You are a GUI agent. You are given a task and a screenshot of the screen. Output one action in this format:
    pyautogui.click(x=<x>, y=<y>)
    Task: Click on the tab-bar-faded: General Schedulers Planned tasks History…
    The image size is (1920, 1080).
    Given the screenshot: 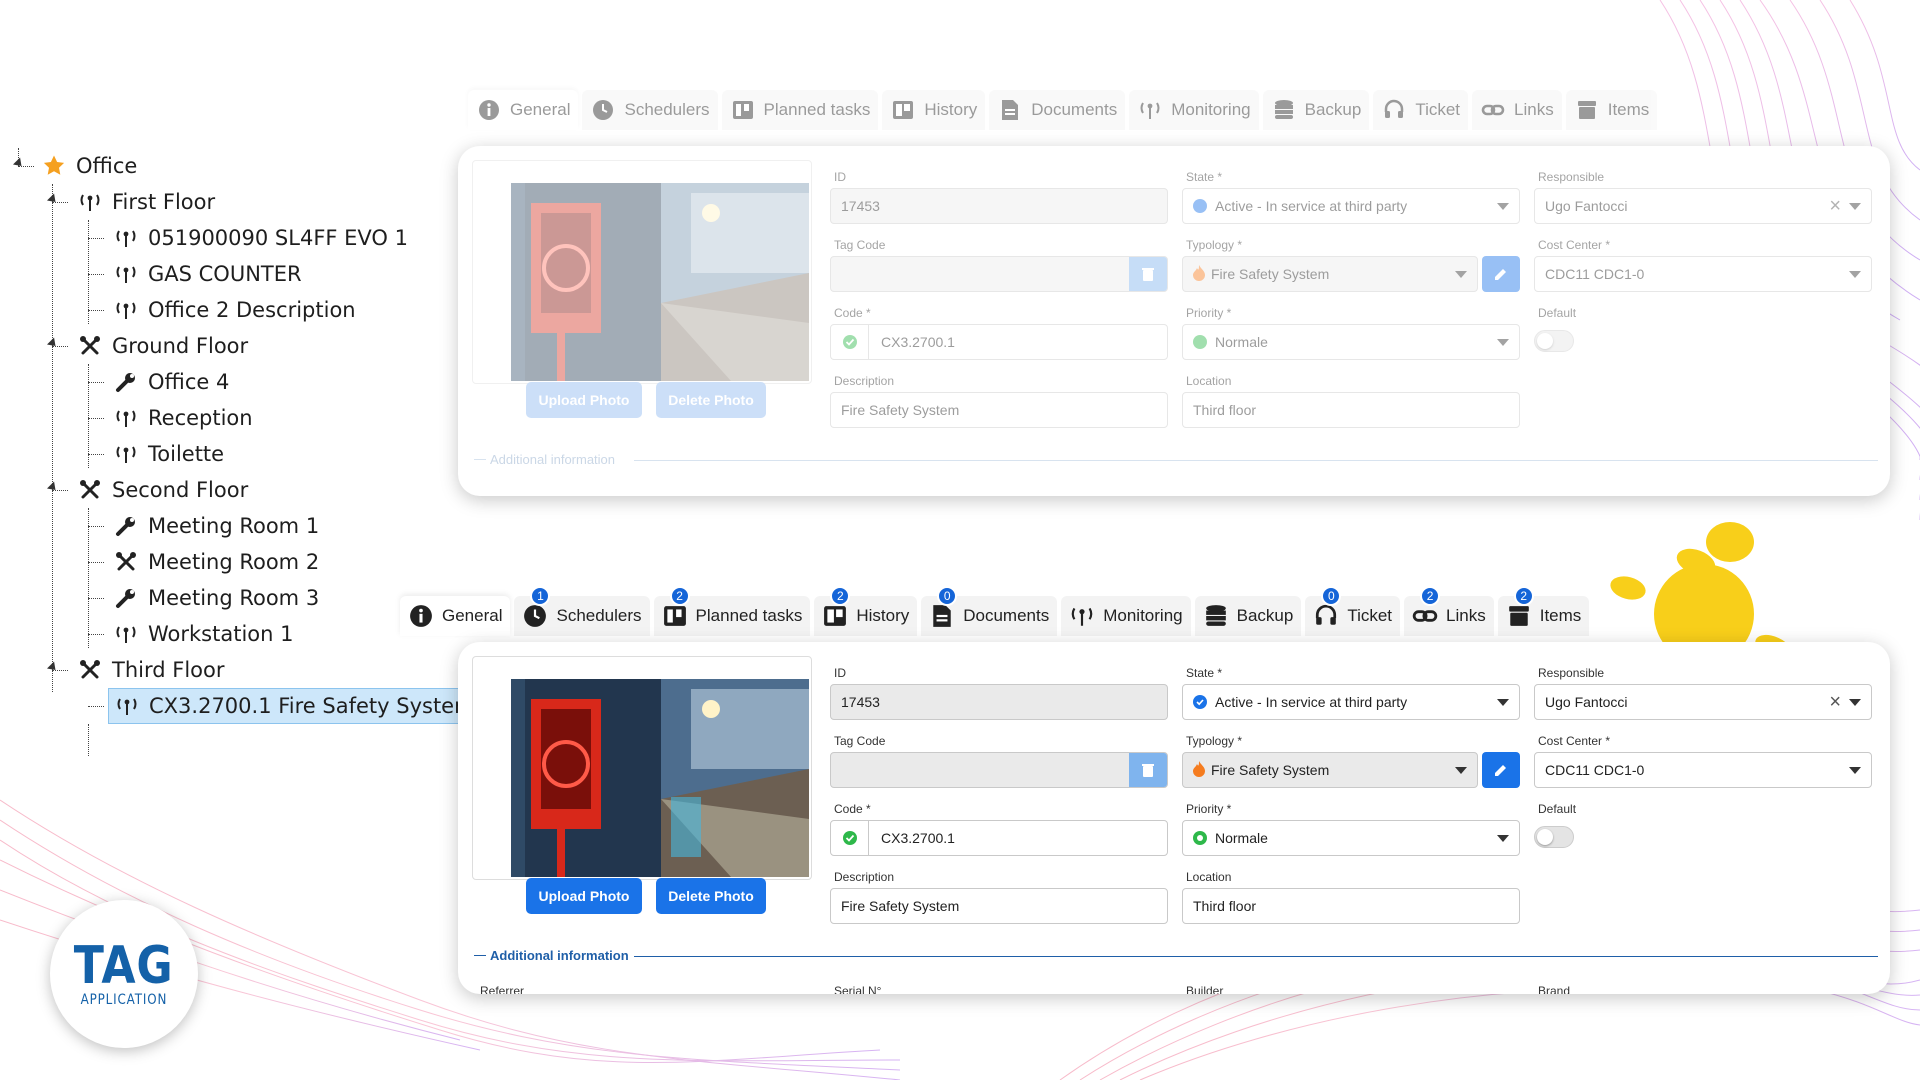 What is the action you would take?
    pyautogui.click(x=1063, y=110)
    